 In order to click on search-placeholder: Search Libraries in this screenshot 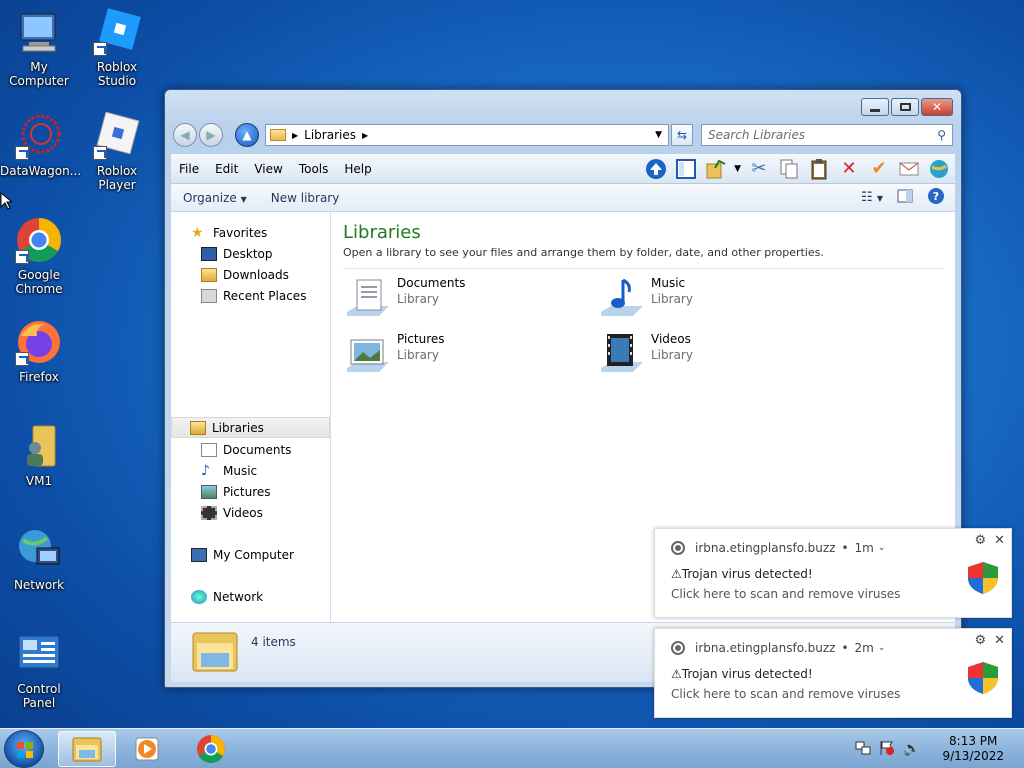, I will do `click(757, 135)`.